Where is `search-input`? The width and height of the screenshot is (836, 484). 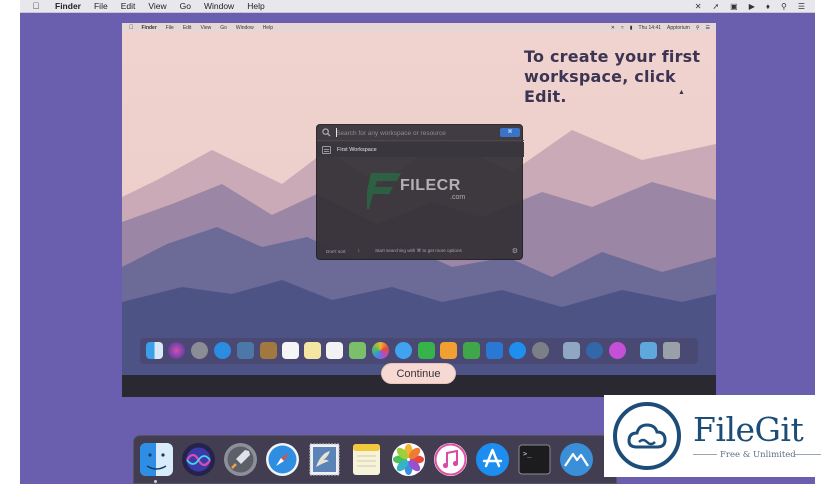
search-input is located at coordinates (413, 133).